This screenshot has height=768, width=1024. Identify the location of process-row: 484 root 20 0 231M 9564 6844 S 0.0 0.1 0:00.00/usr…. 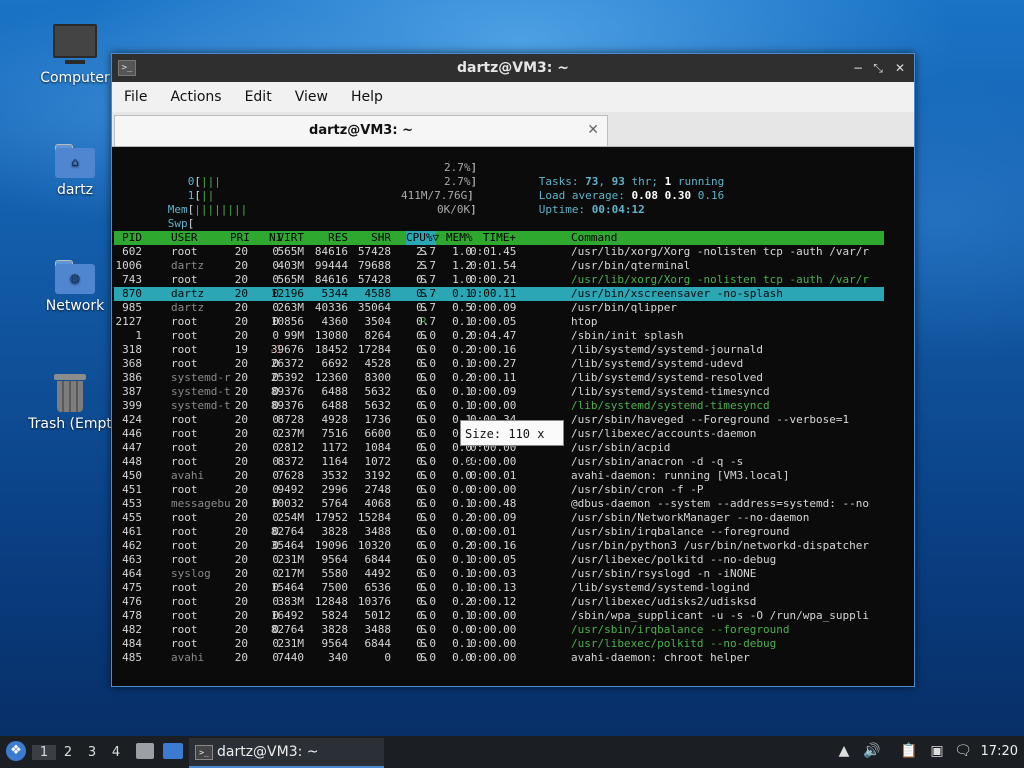
(499, 644).